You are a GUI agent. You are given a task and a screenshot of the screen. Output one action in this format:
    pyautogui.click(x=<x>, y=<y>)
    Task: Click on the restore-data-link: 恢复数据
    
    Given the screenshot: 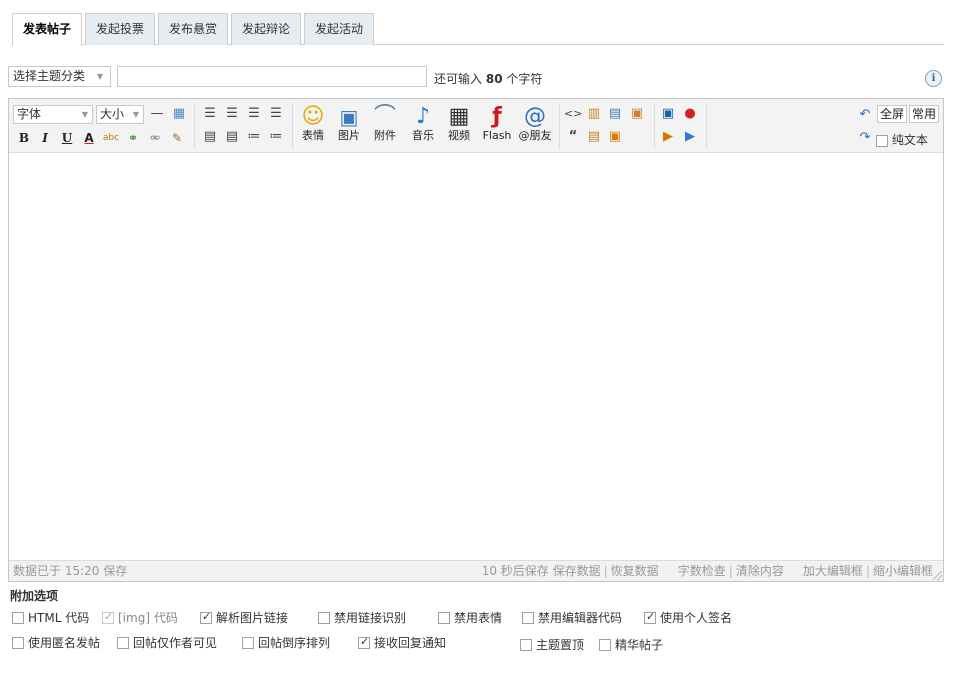 What is the action you would take?
    pyautogui.click(x=635, y=571)
    